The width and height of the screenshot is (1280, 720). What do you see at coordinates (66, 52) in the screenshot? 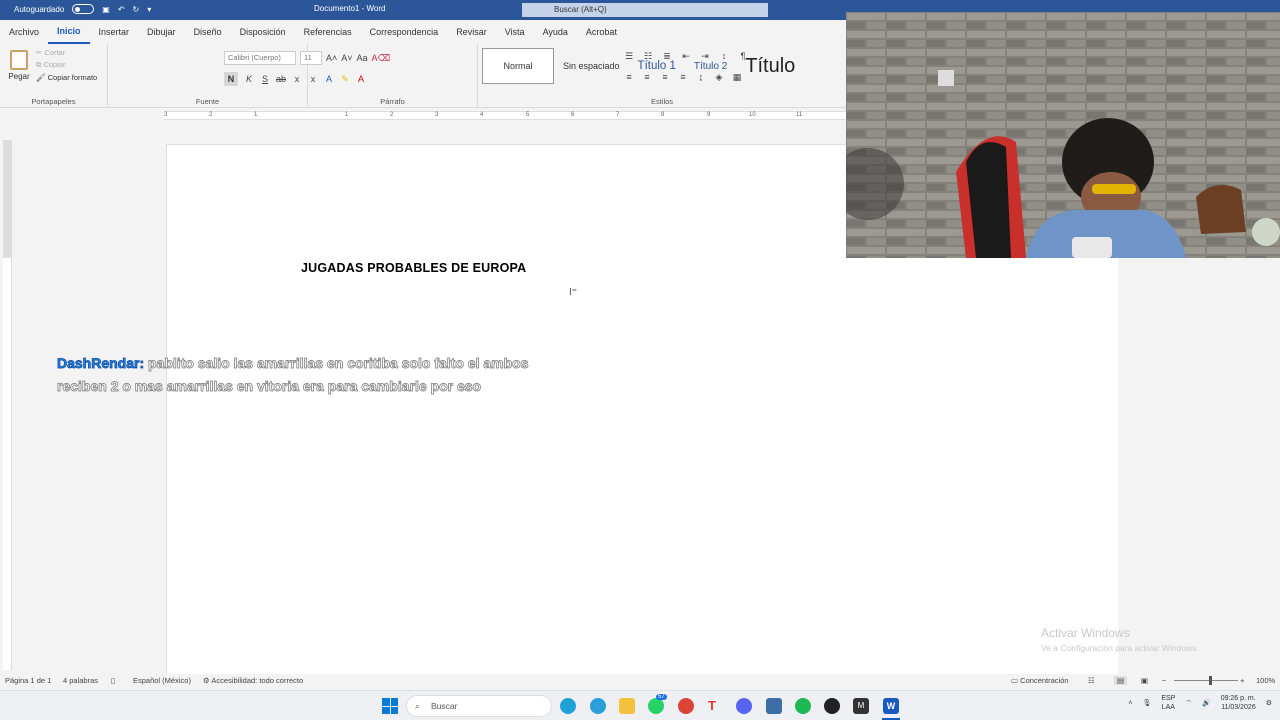
I see `cut-button: ✂ Cortar` at bounding box center [66, 52].